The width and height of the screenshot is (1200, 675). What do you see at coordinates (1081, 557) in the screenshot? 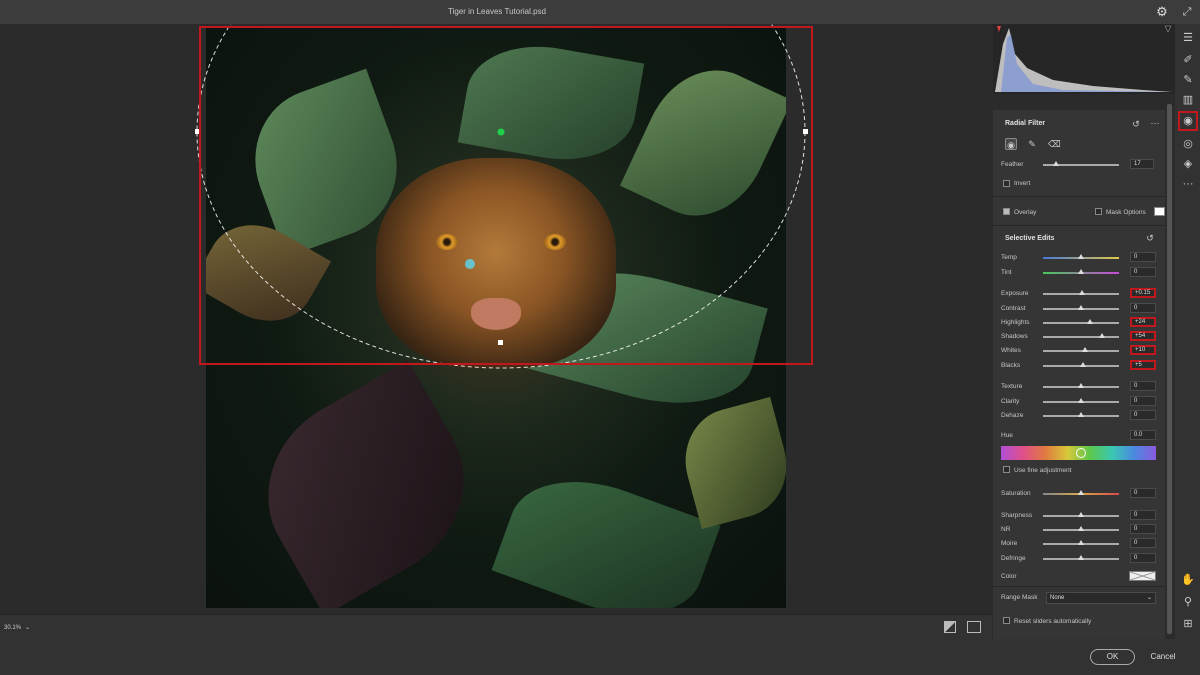
I see `defringe-slider-knob` at bounding box center [1081, 557].